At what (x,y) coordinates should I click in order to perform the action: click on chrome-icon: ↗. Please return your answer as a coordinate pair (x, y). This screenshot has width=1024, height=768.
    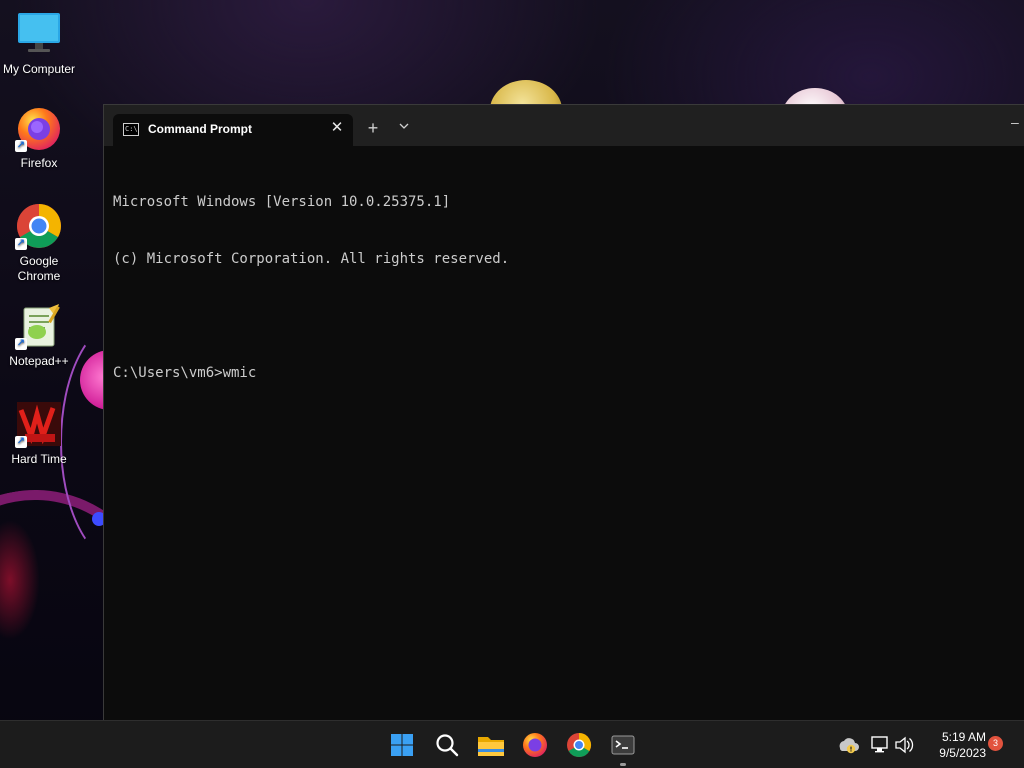
    Looking at the image, I should click on (39, 226).